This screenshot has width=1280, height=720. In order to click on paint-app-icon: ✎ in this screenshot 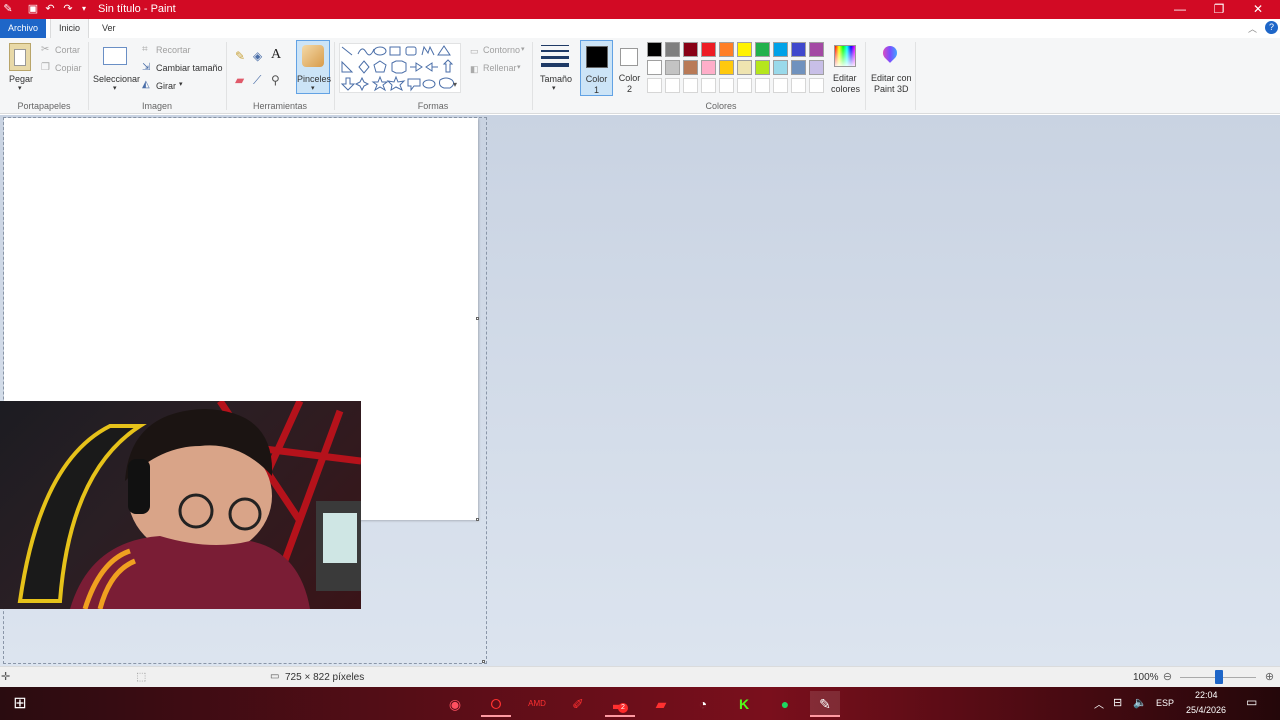, I will do `click(8, 9)`.